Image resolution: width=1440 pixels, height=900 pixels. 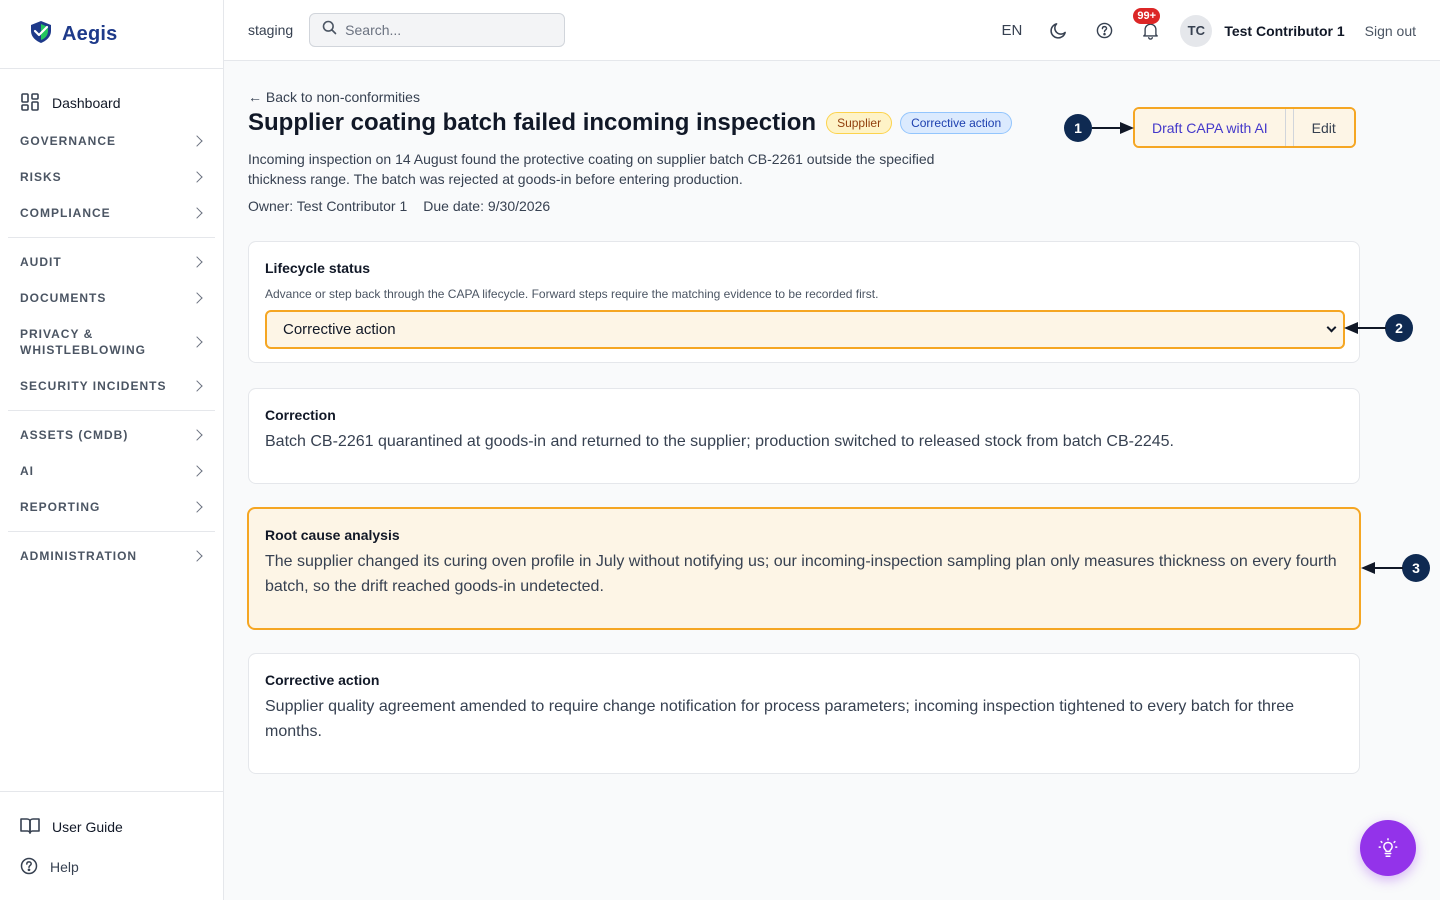 What do you see at coordinates (83, 342) in the screenshot?
I see `sidebar-item-label: PRIVACY & WHISTLEBLOWING` at bounding box center [83, 342].